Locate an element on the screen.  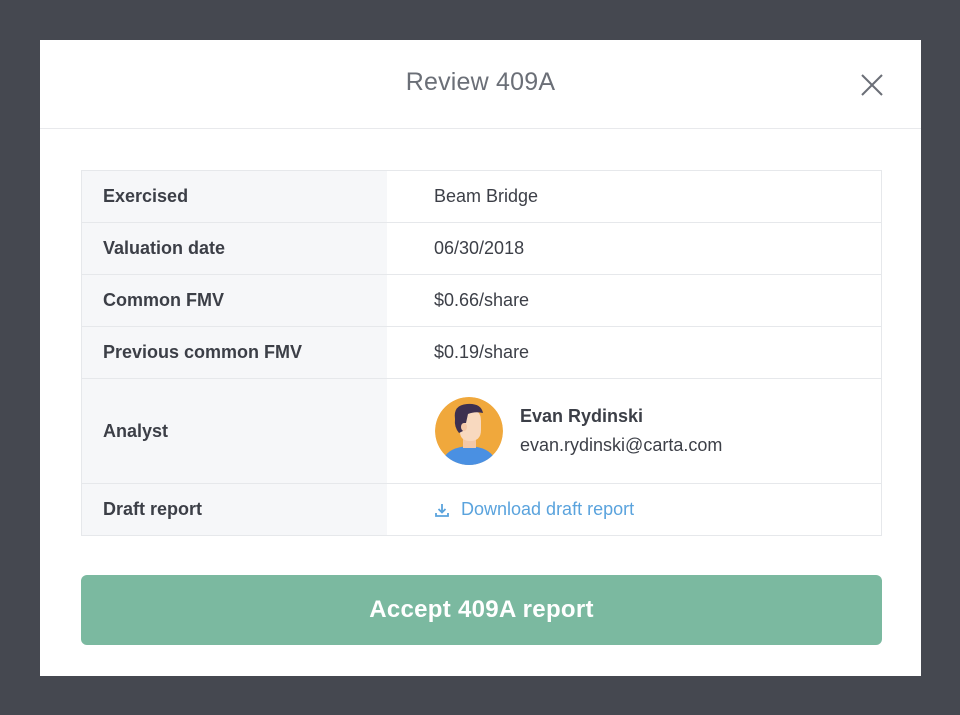
download-icon is located at coordinates (442, 510).